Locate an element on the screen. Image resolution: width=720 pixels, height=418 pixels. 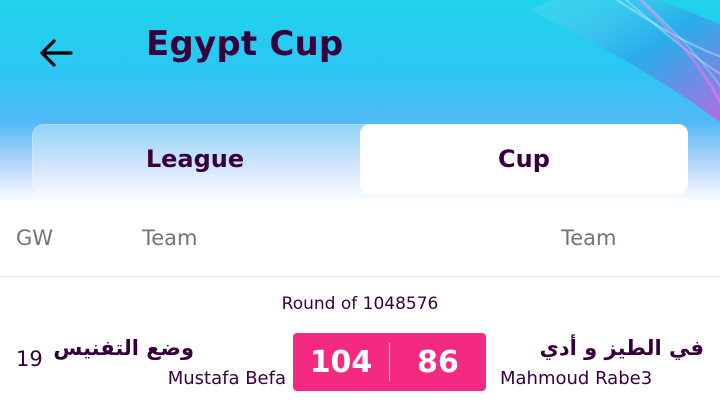
away-team-name: في الطيز و أدي is located at coordinates (622, 348).